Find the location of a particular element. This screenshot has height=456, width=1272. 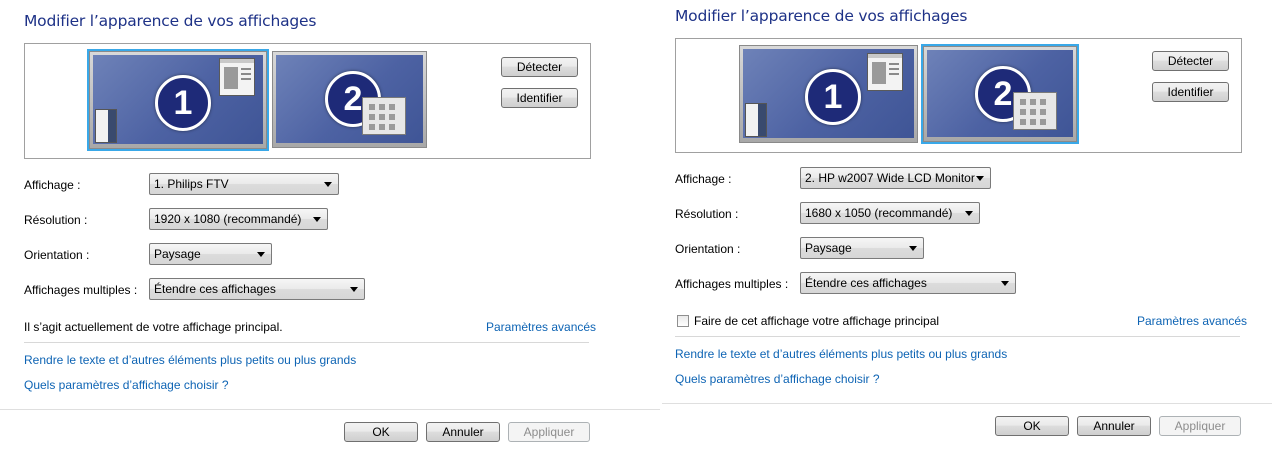

display-select: 1. Philips FTV is located at coordinates (244, 184).